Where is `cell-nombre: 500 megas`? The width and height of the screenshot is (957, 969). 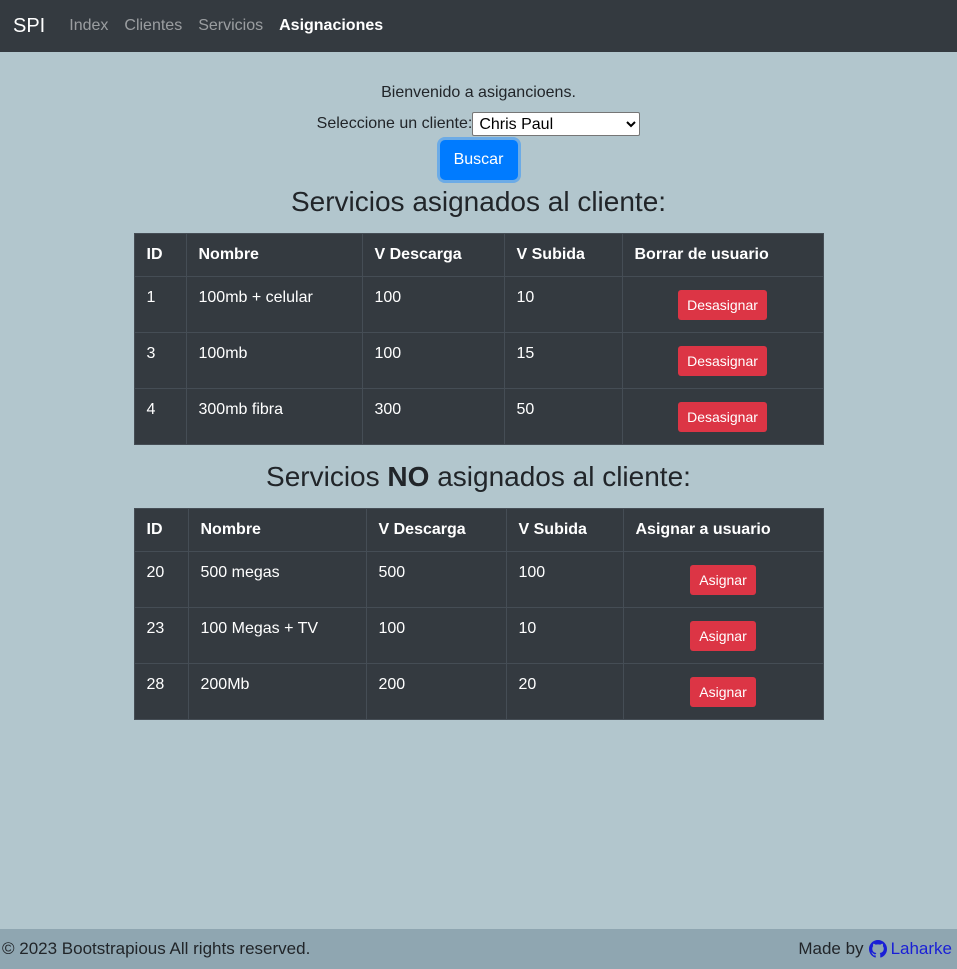 cell-nombre: 500 megas is located at coordinates (277, 579).